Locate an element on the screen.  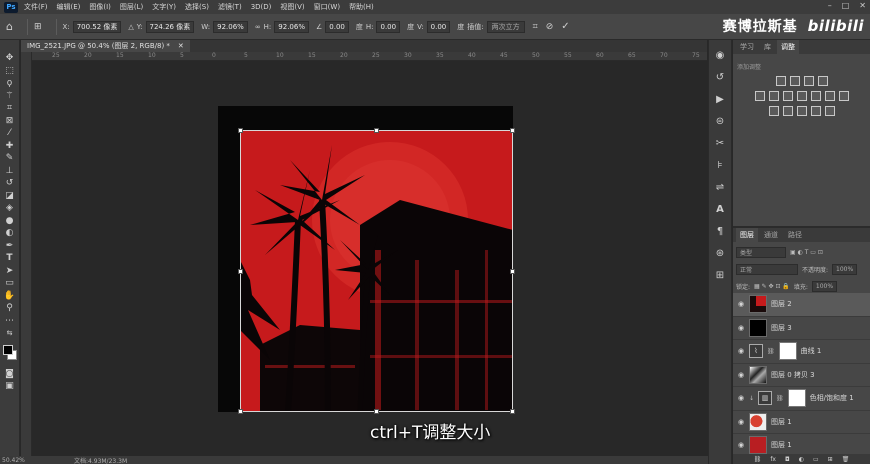
filter-icons: ▣ ◐ T ▭ ⊡ is located at coordinates (806, 252).